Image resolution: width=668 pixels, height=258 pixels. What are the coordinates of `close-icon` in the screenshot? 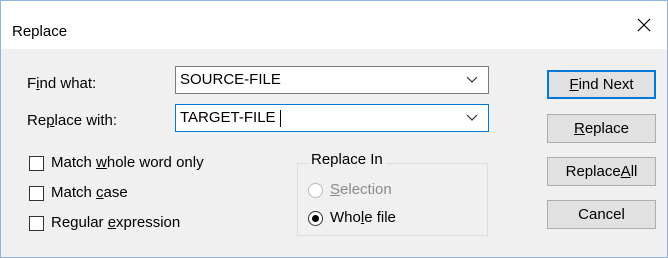 It's located at (644, 25).